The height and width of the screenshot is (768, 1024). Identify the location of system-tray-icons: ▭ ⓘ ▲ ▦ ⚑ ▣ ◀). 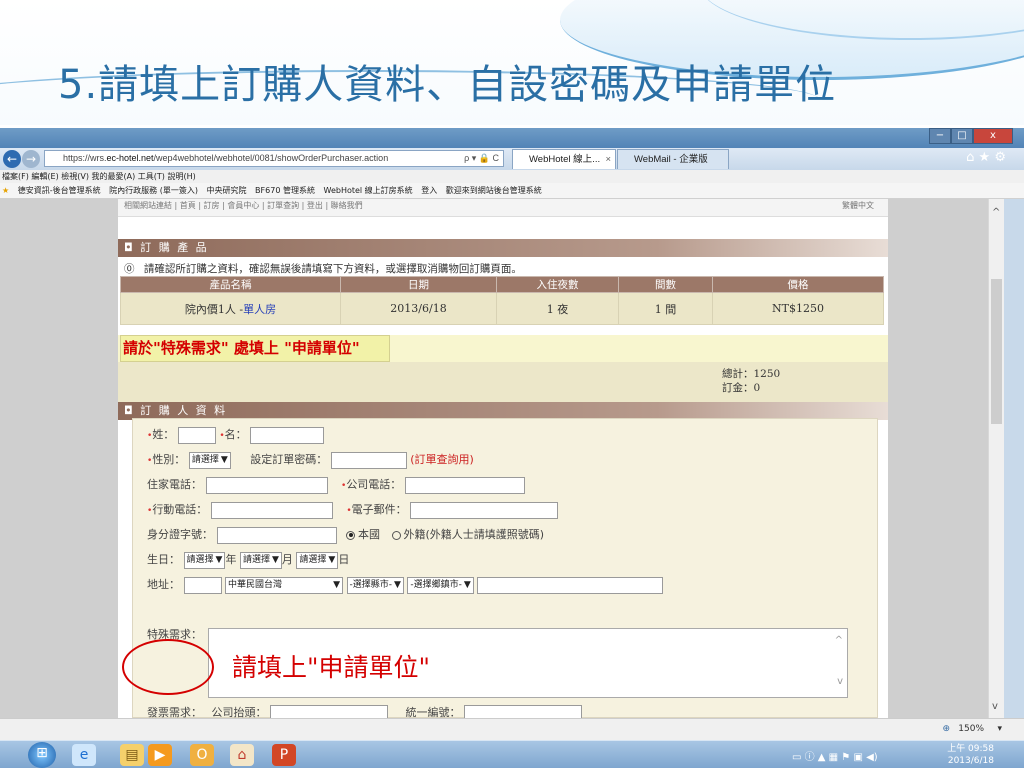
(835, 755).